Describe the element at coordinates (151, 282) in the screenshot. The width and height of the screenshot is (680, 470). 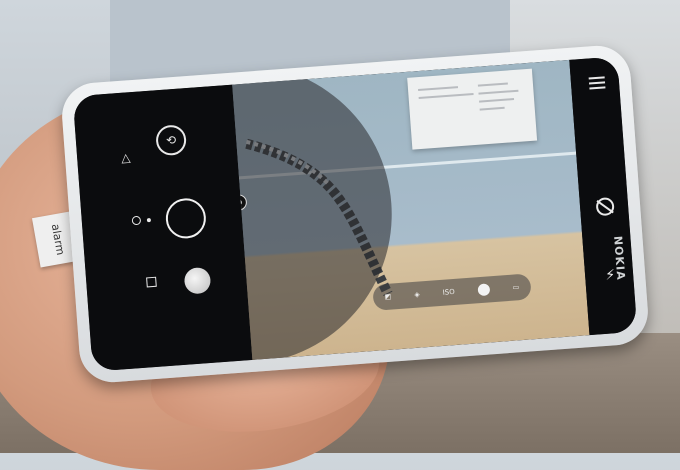
I see `square-icon` at that location.